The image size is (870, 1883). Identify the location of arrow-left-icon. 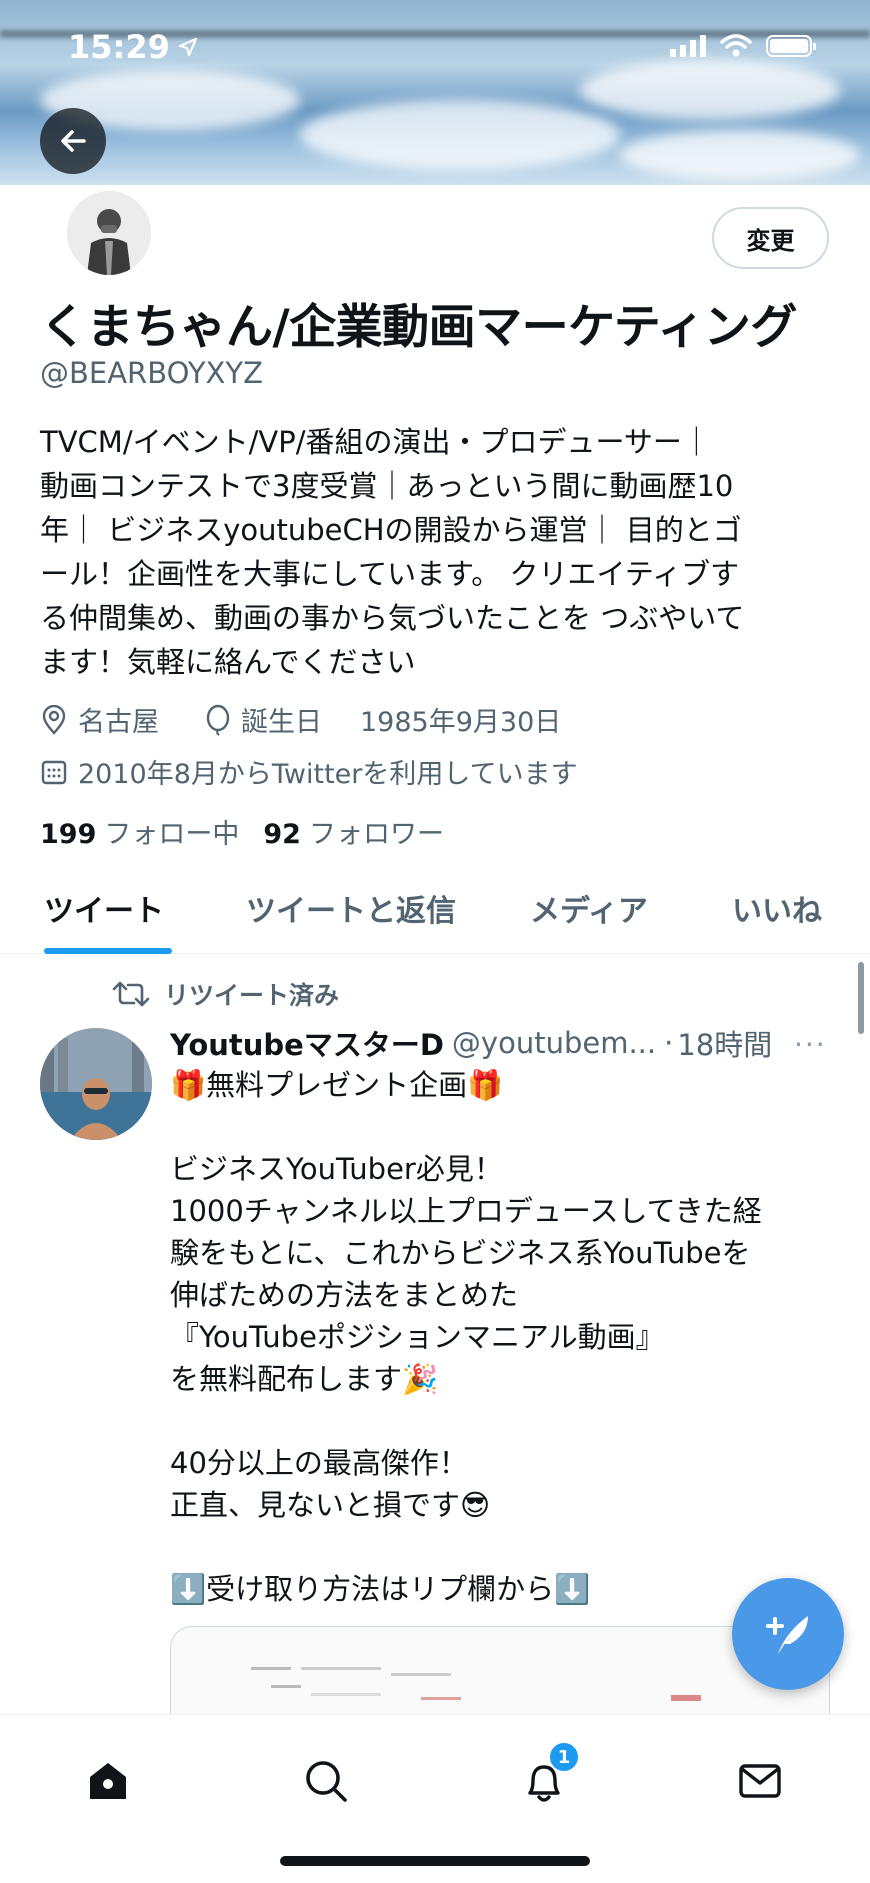
(73, 141).